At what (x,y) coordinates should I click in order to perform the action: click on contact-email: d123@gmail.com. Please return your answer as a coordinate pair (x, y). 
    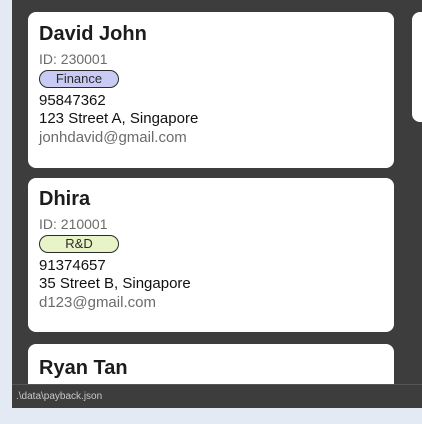
    Looking at the image, I should click on (97, 302).